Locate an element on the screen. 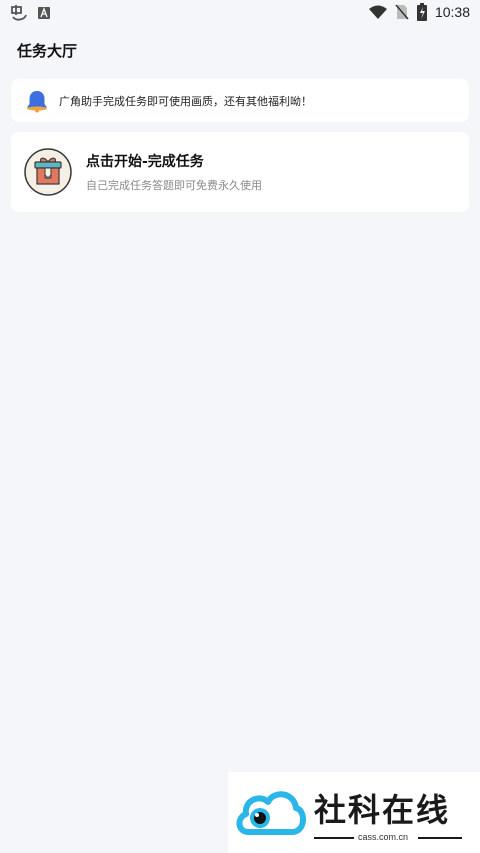 The height and width of the screenshot is (853, 480). cloud-eye-logo-icon is located at coordinates (271, 813).